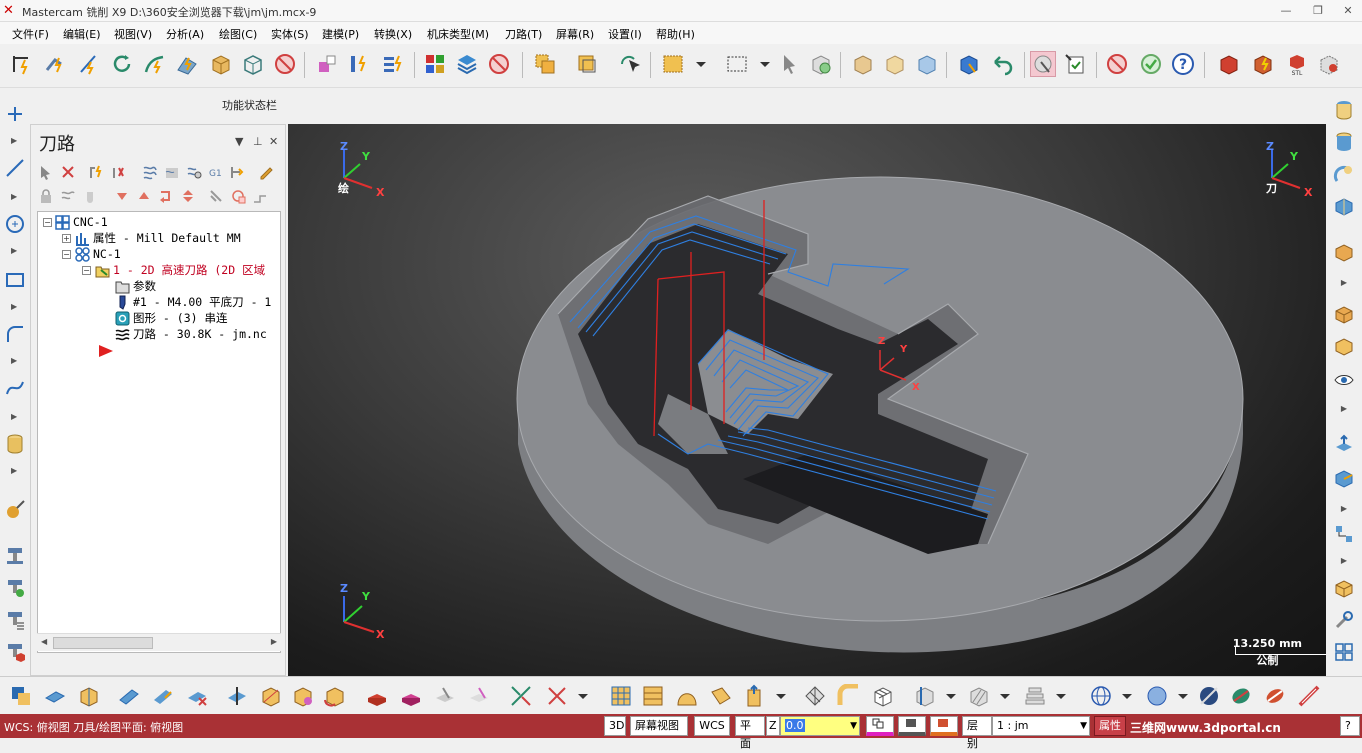 The image size is (1362, 753). I want to click on attributes-button: 属性, so click(1110, 726).